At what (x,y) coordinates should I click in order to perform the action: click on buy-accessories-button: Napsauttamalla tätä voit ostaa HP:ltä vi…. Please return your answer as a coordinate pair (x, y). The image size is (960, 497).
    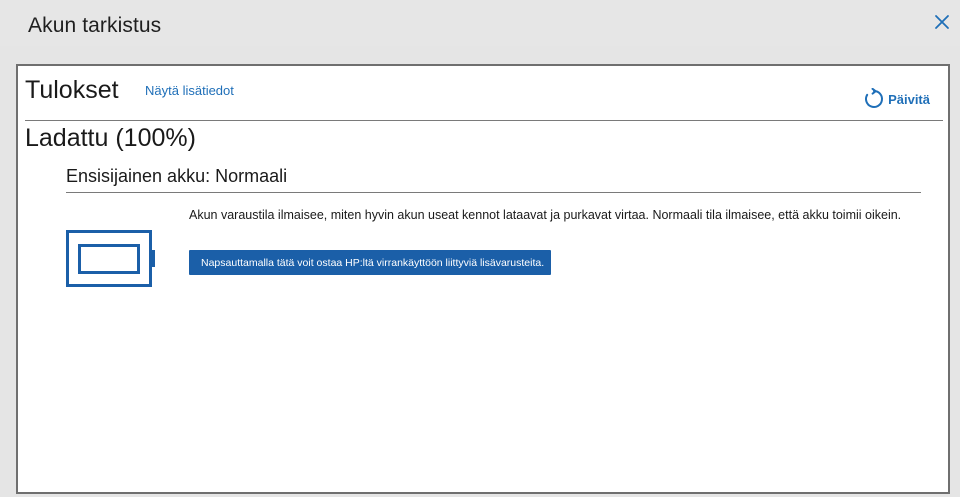
    Looking at the image, I should click on (370, 262).